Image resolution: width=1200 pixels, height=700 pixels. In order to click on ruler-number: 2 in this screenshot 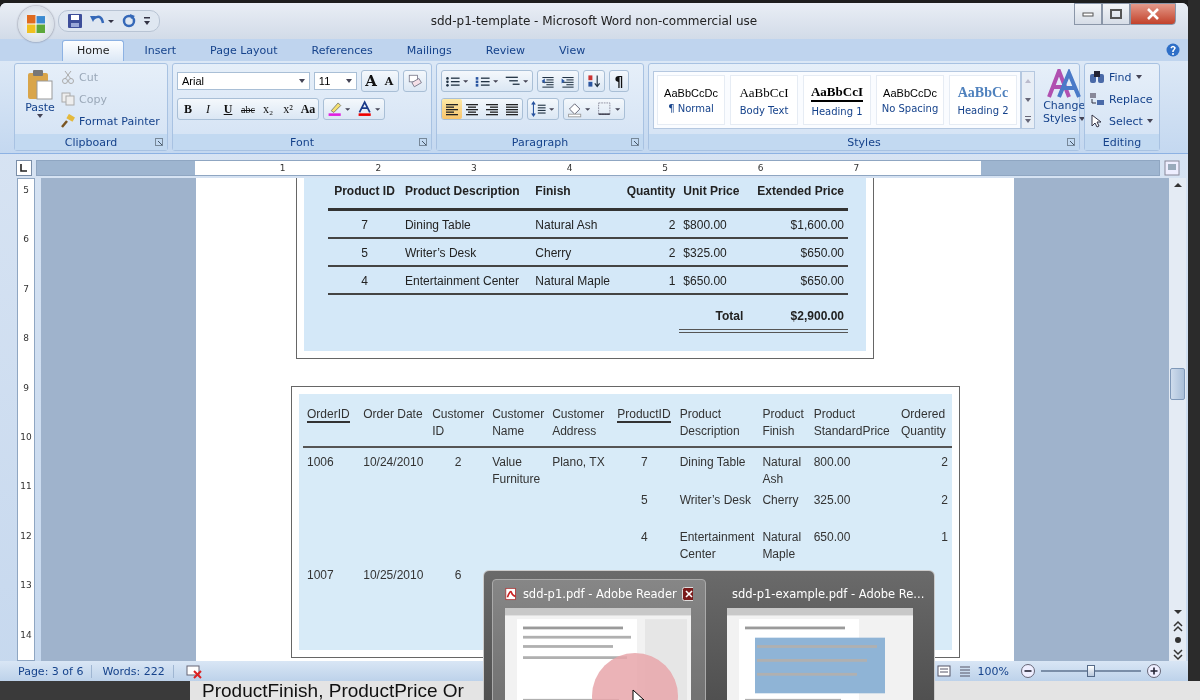, I will do `click(378, 168)`.